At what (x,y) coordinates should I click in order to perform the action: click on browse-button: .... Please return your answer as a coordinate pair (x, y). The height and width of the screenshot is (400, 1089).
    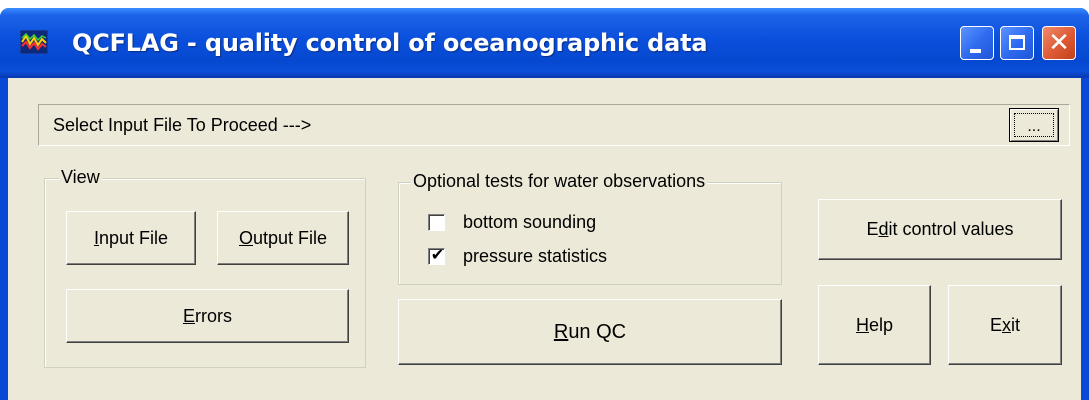
    Looking at the image, I should click on (1034, 125).